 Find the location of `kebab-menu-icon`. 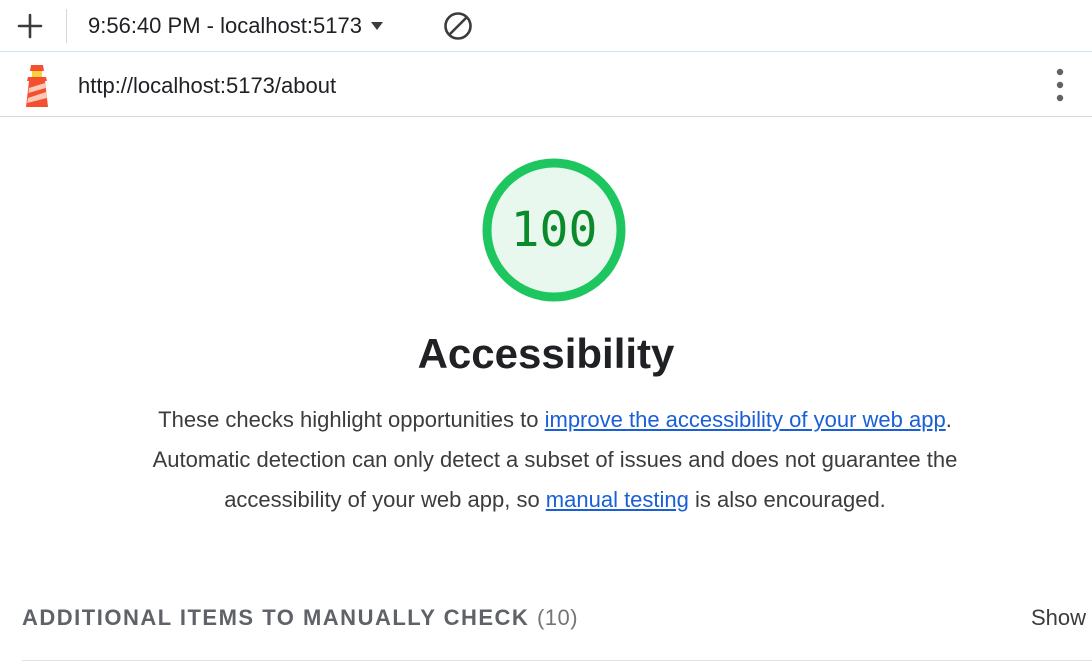

kebab-menu-icon is located at coordinates (1060, 85).